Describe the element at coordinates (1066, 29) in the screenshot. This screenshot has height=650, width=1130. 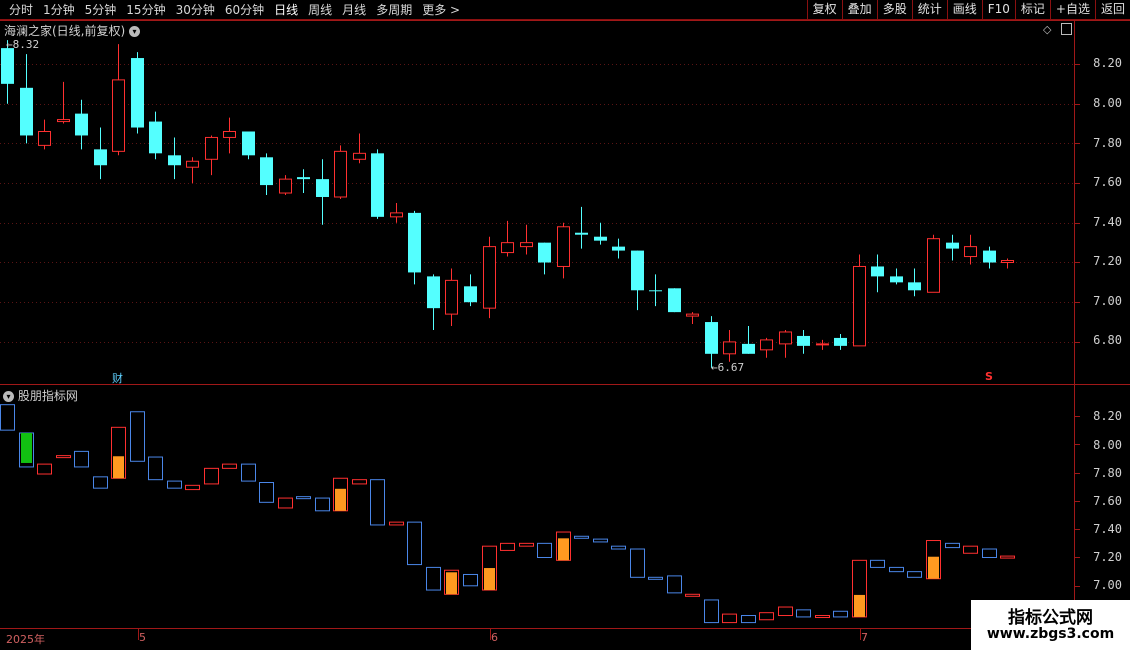
I see `panel-toggle-icon` at that location.